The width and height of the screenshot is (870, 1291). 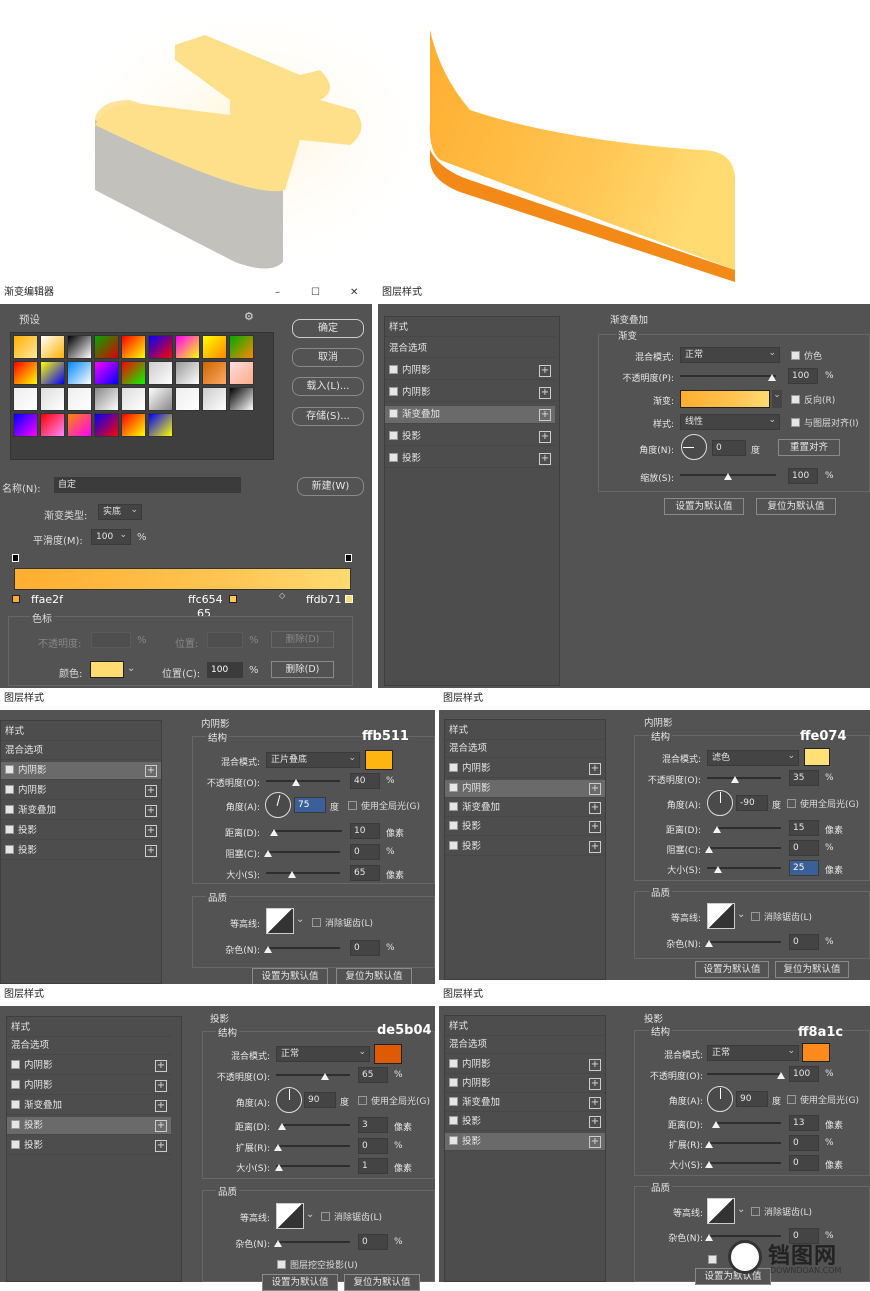 What do you see at coordinates (315, 293) in the screenshot?
I see `maximize-icon: ☐` at bounding box center [315, 293].